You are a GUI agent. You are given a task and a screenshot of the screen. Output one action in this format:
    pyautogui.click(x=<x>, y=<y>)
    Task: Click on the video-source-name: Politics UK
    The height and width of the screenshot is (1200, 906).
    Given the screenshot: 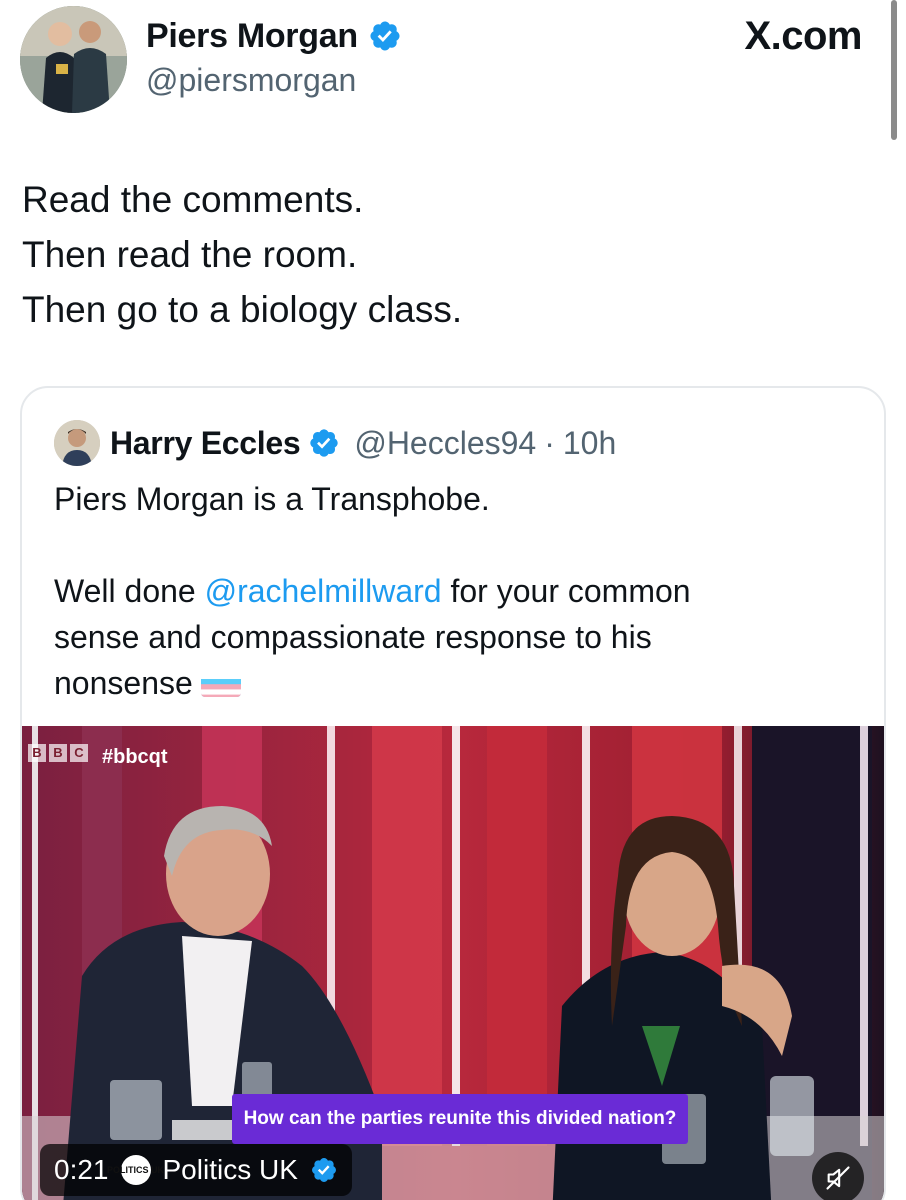 What is the action you would take?
    pyautogui.click(x=230, y=1170)
    